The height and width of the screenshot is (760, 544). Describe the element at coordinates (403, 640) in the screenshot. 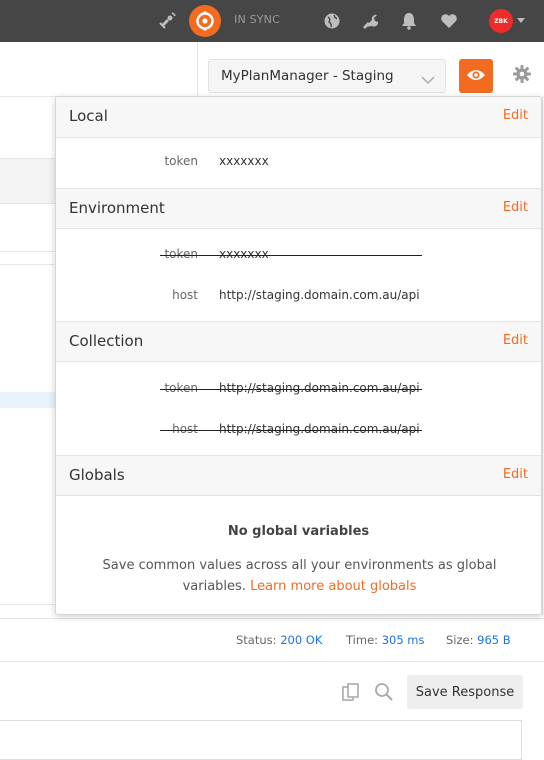

I see `time-value: 305 ms` at that location.